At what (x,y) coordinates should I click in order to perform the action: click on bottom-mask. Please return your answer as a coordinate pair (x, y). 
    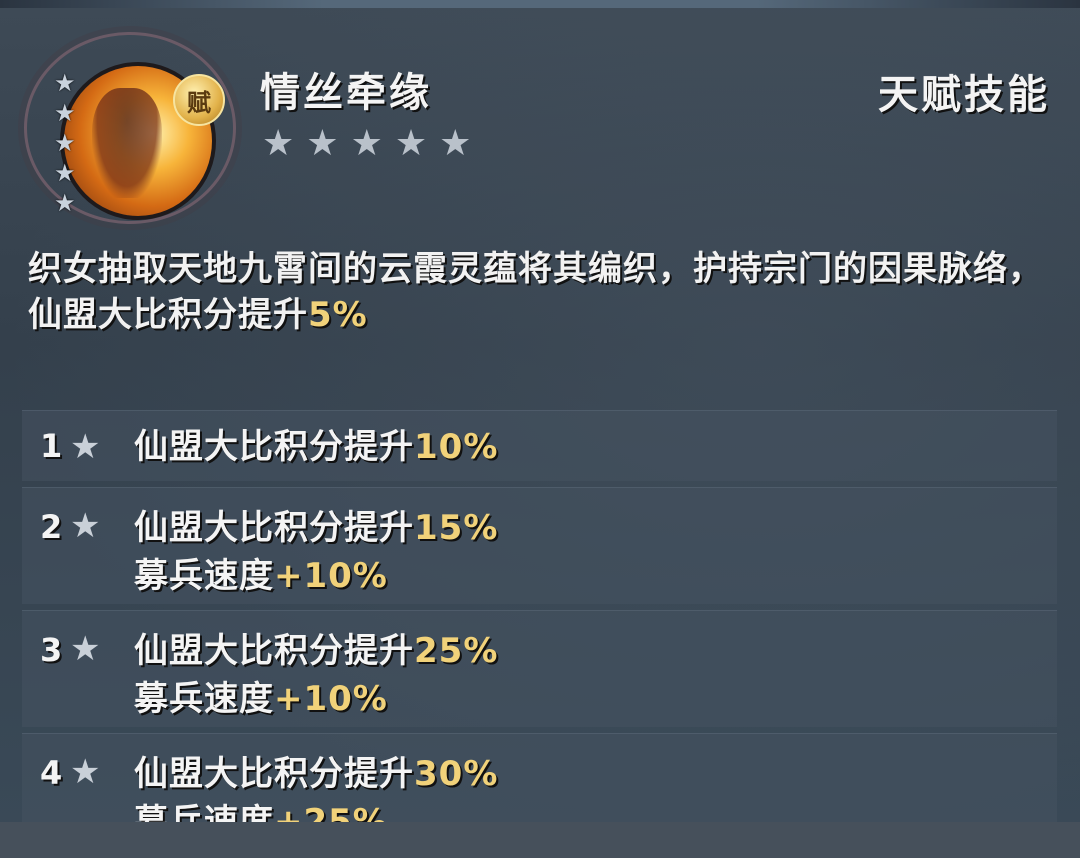
    Looking at the image, I should click on (540, 840).